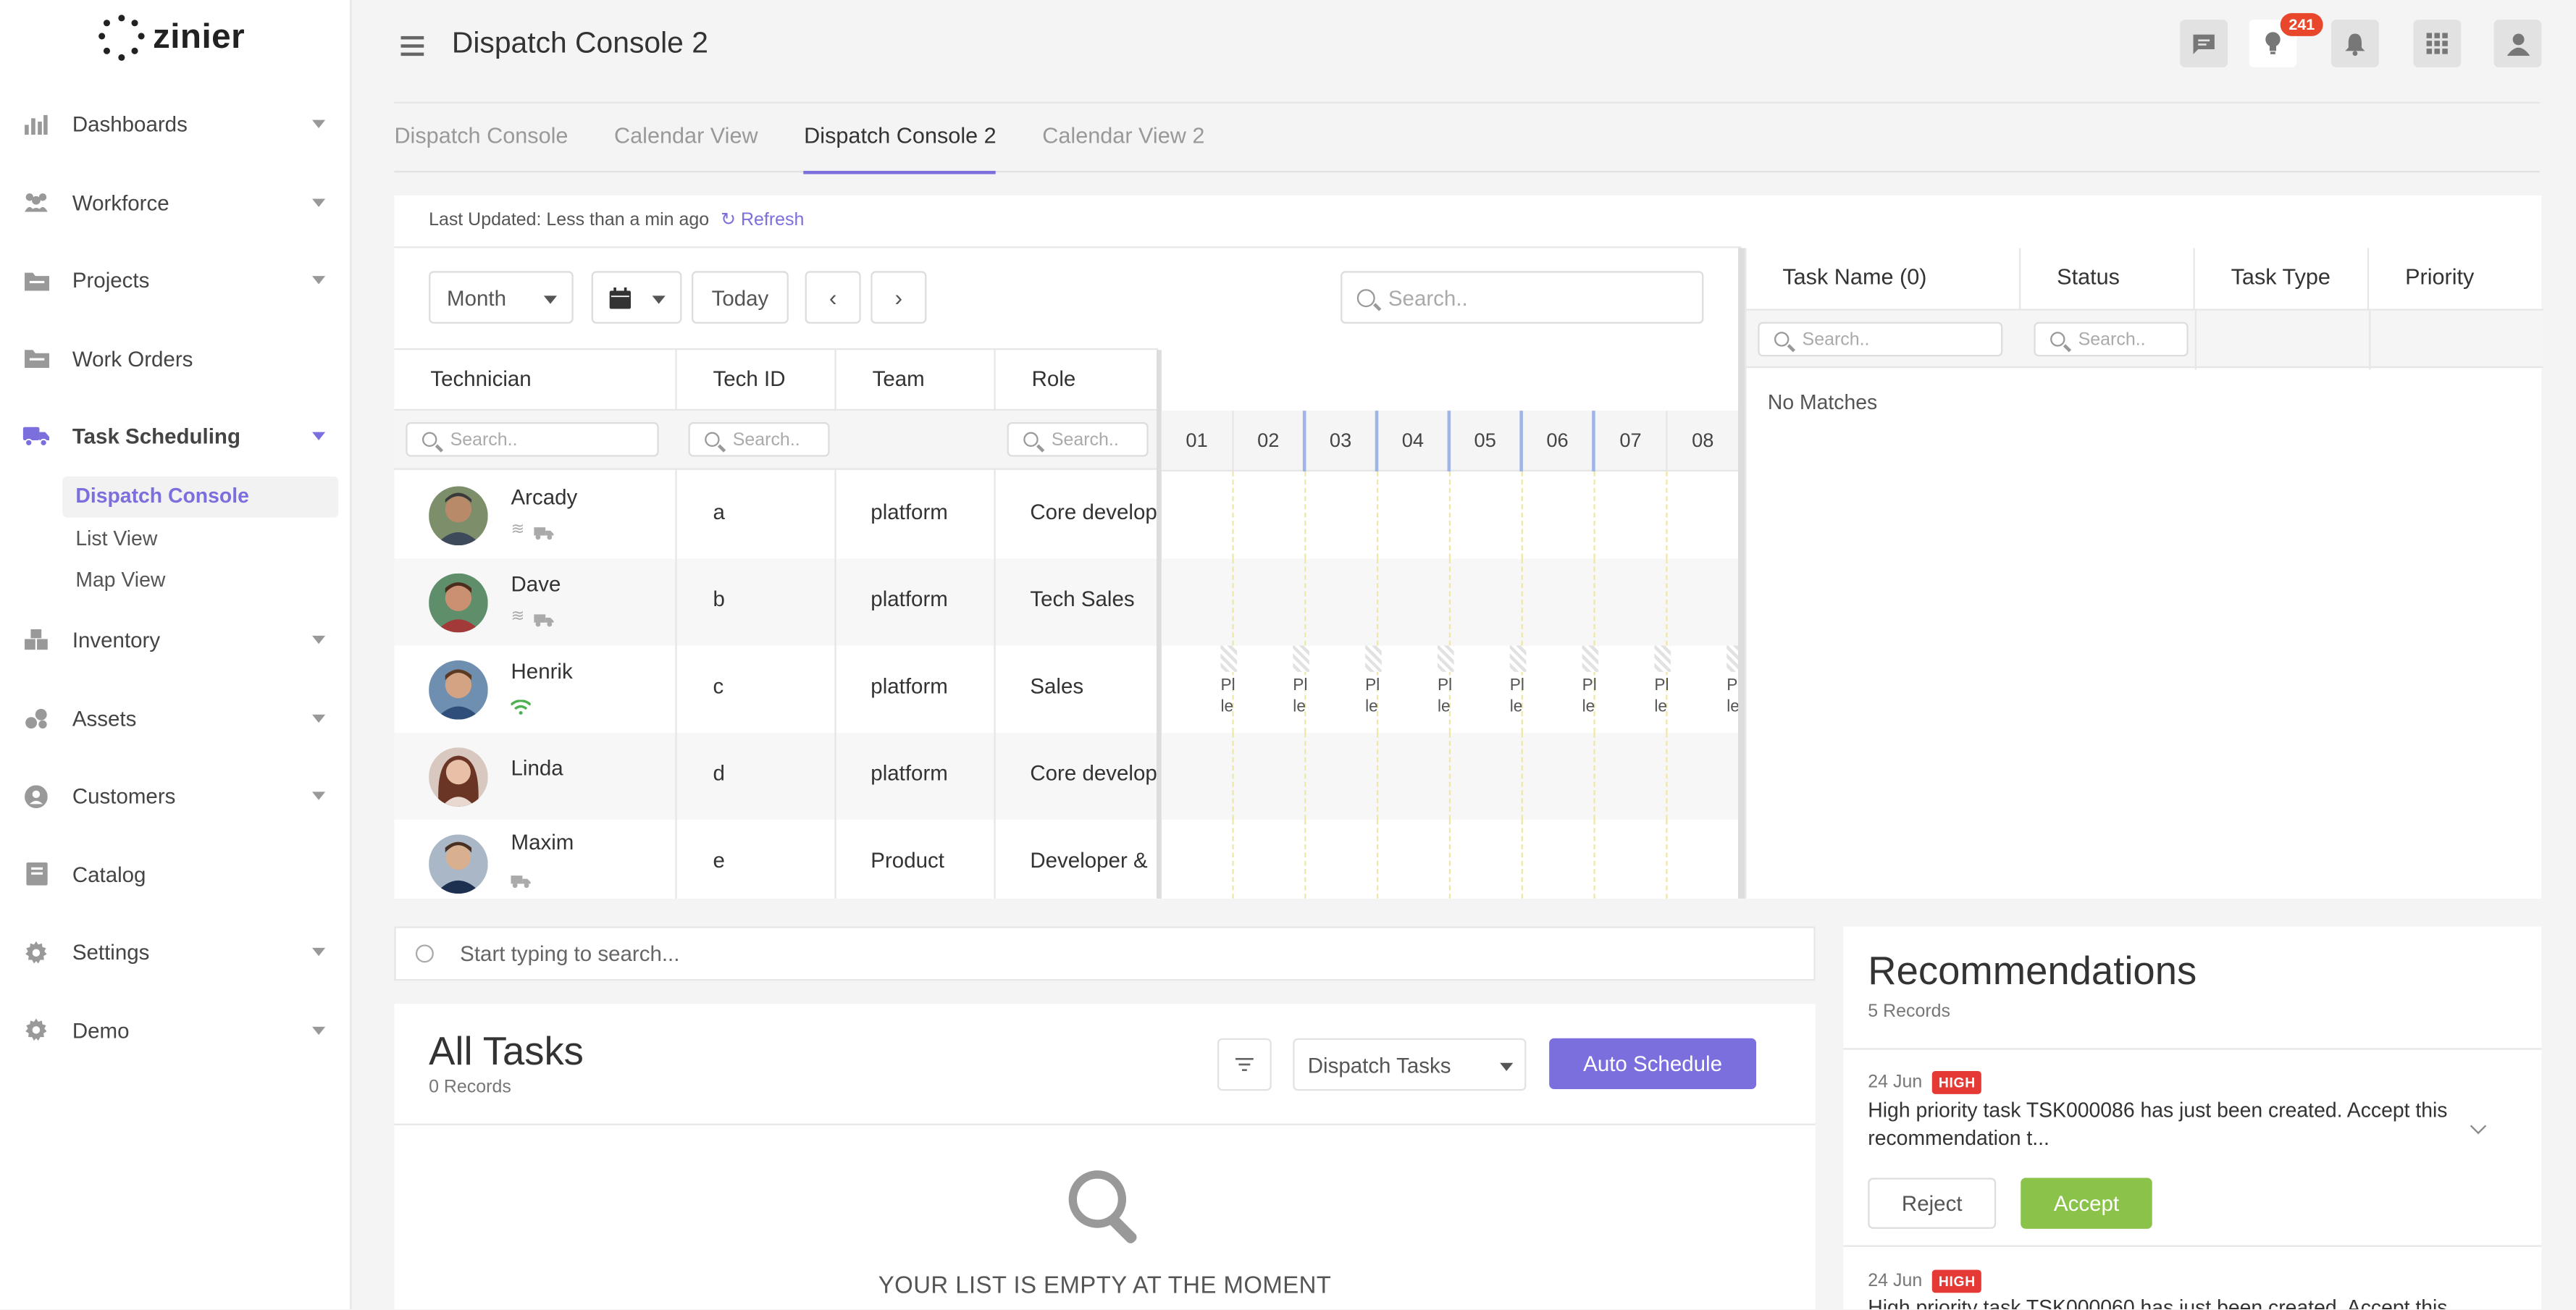 This screenshot has height=1310, width=2576. I want to click on nav-workforce: Workforce, so click(175, 203).